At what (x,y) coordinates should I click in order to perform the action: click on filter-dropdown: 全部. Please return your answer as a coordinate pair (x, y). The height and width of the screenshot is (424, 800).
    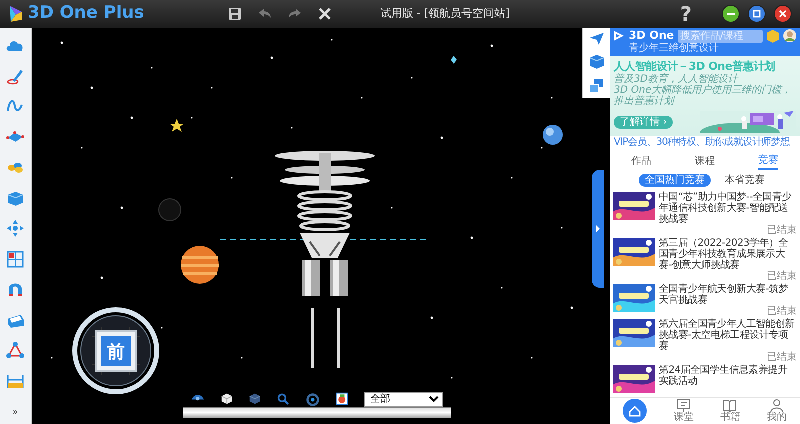
    Looking at the image, I should click on (403, 399).